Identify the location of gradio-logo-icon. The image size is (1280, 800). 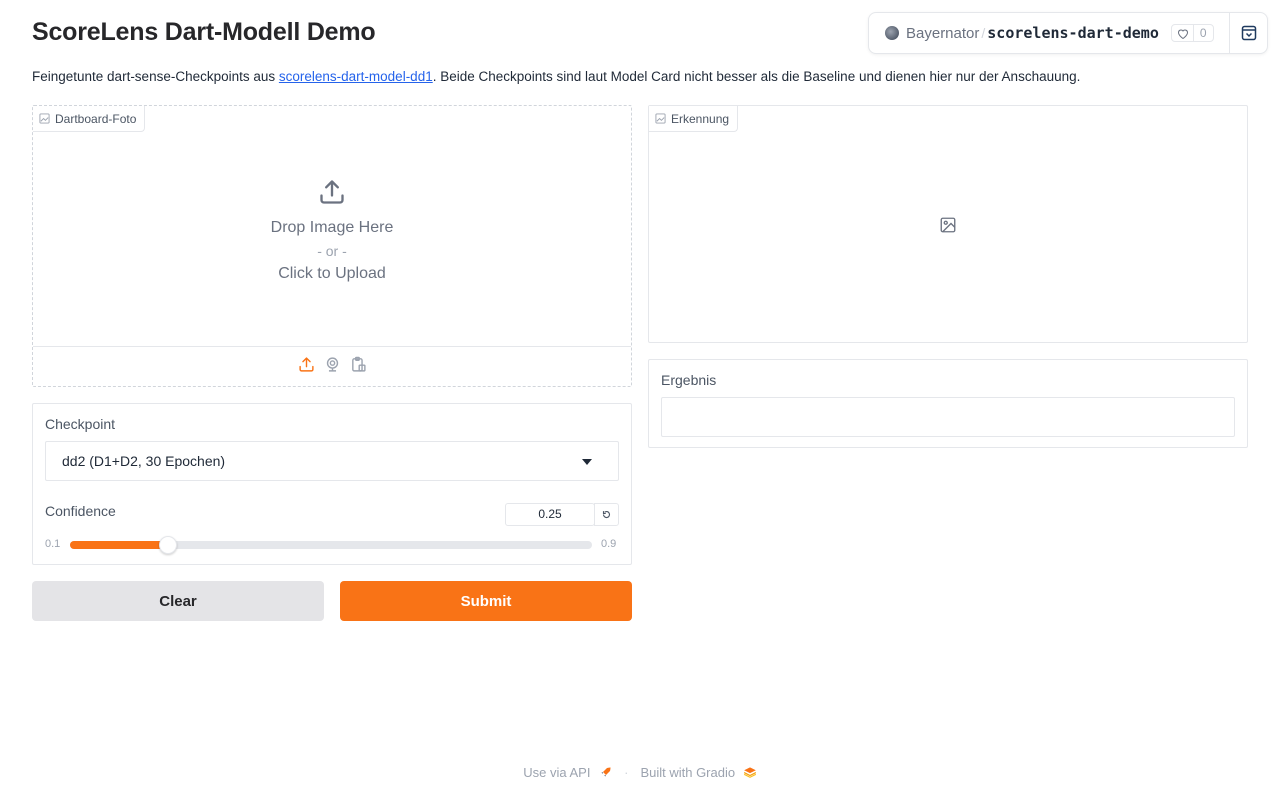
(749, 772).